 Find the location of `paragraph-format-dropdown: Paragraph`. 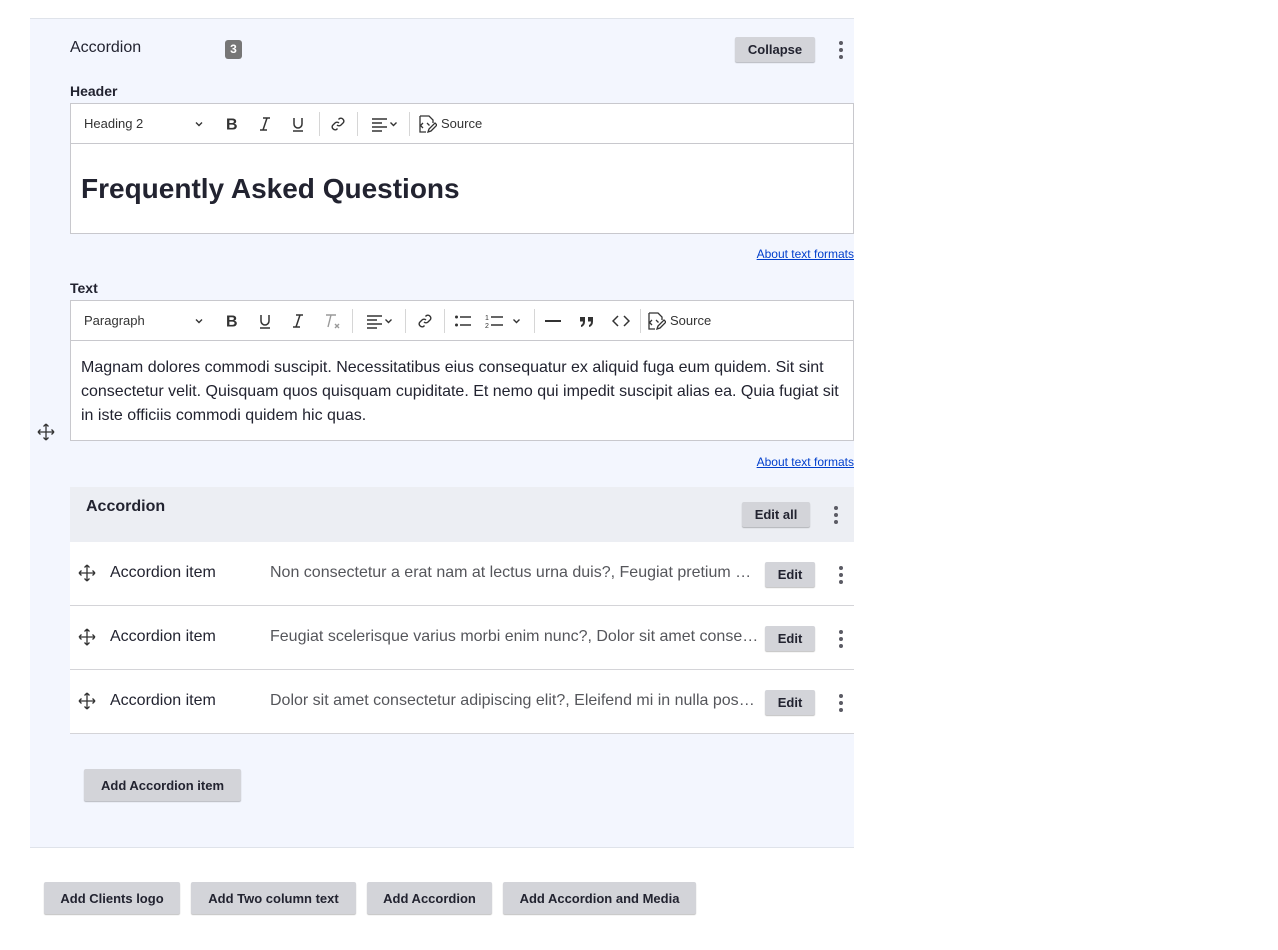

paragraph-format-dropdown: Paragraph is located at coordinates (144, 320).